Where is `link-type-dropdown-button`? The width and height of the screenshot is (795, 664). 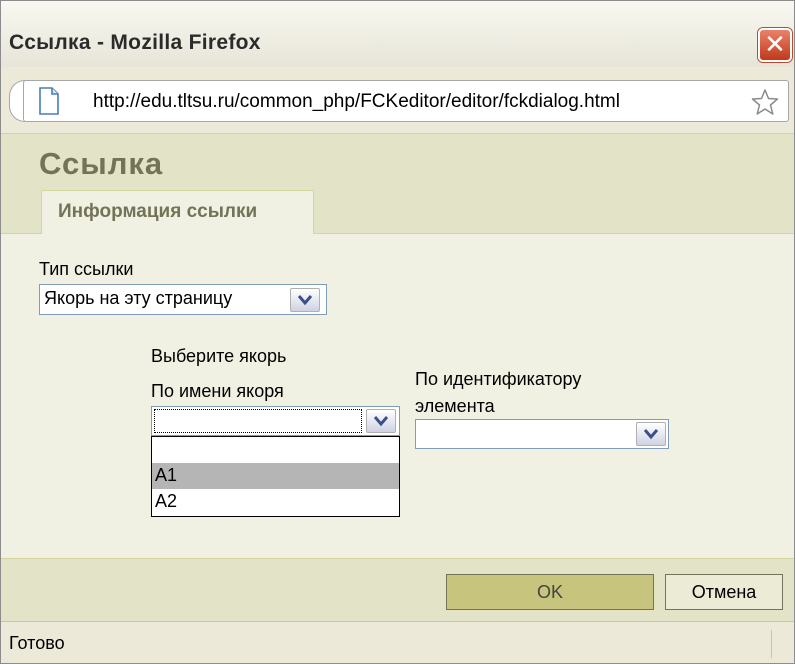 link-type-dropdown-button is located at coordinates (305, 300).